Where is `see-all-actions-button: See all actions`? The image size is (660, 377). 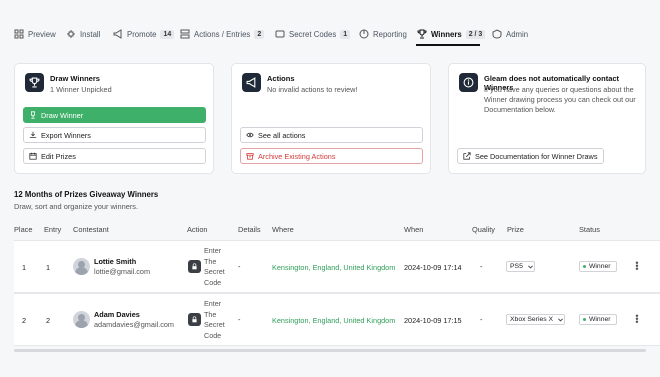
see-all-actions-button: See all actions is located at coordinates (331, 135).